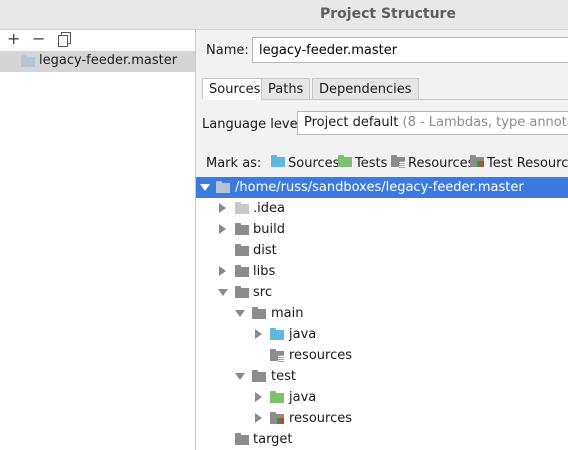 This screenshot has width=568, height=450. I want to click on tree-item-idea: .idea, so click(382, 208).